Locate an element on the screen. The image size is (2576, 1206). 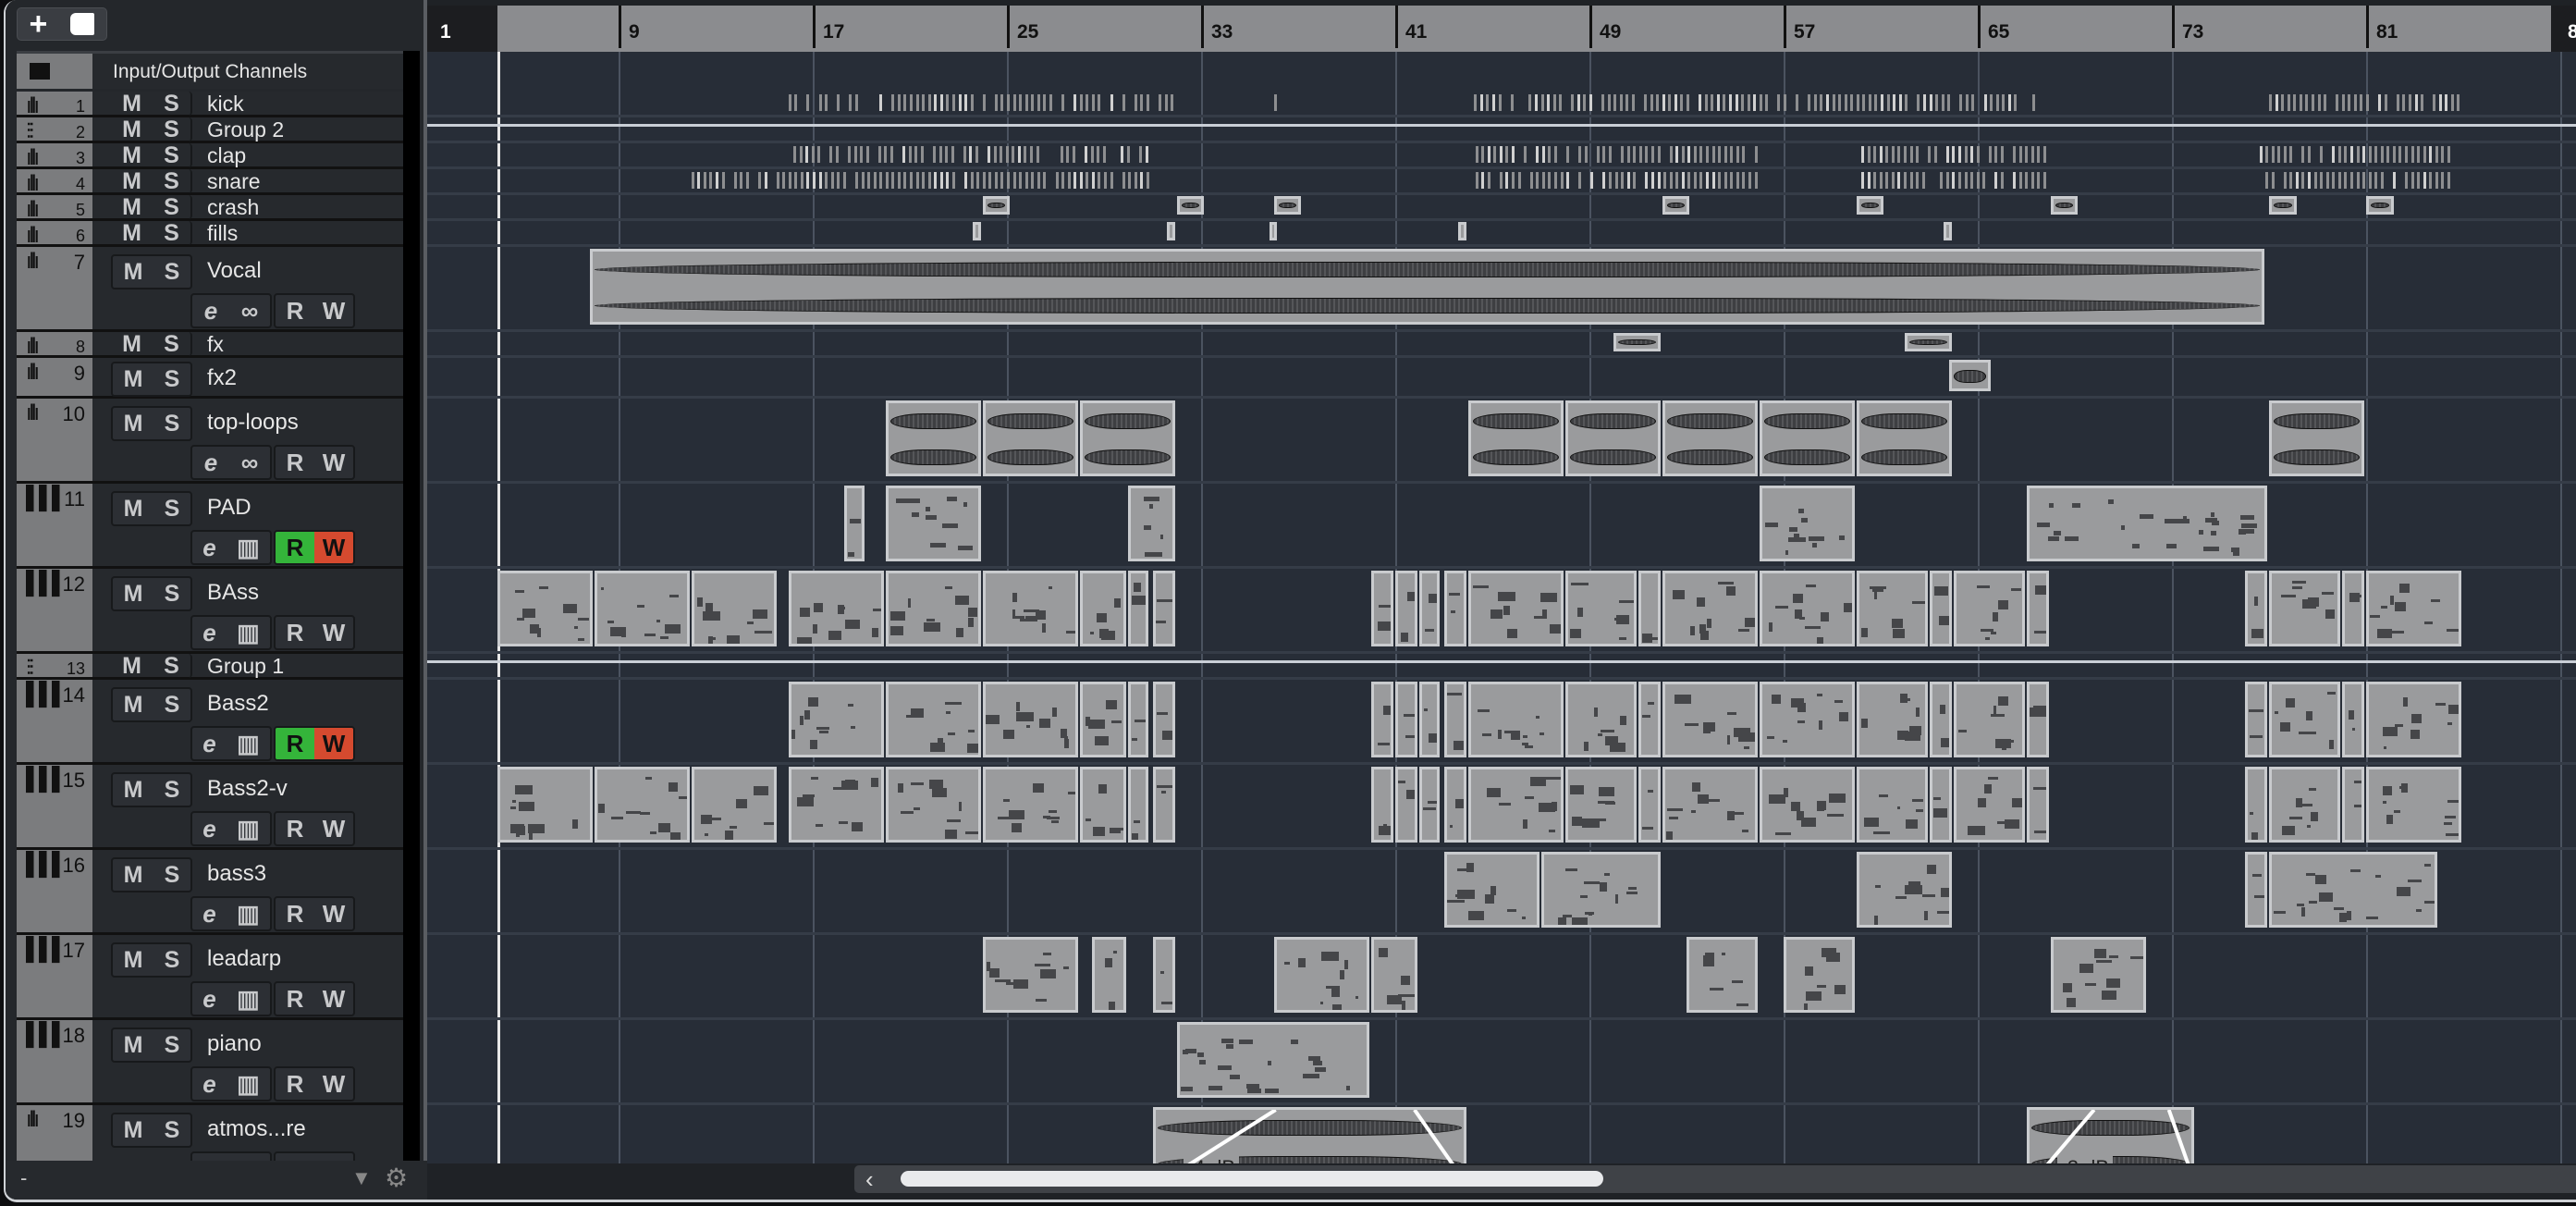
track-name: leadarp is located at coordinates (244, 959).